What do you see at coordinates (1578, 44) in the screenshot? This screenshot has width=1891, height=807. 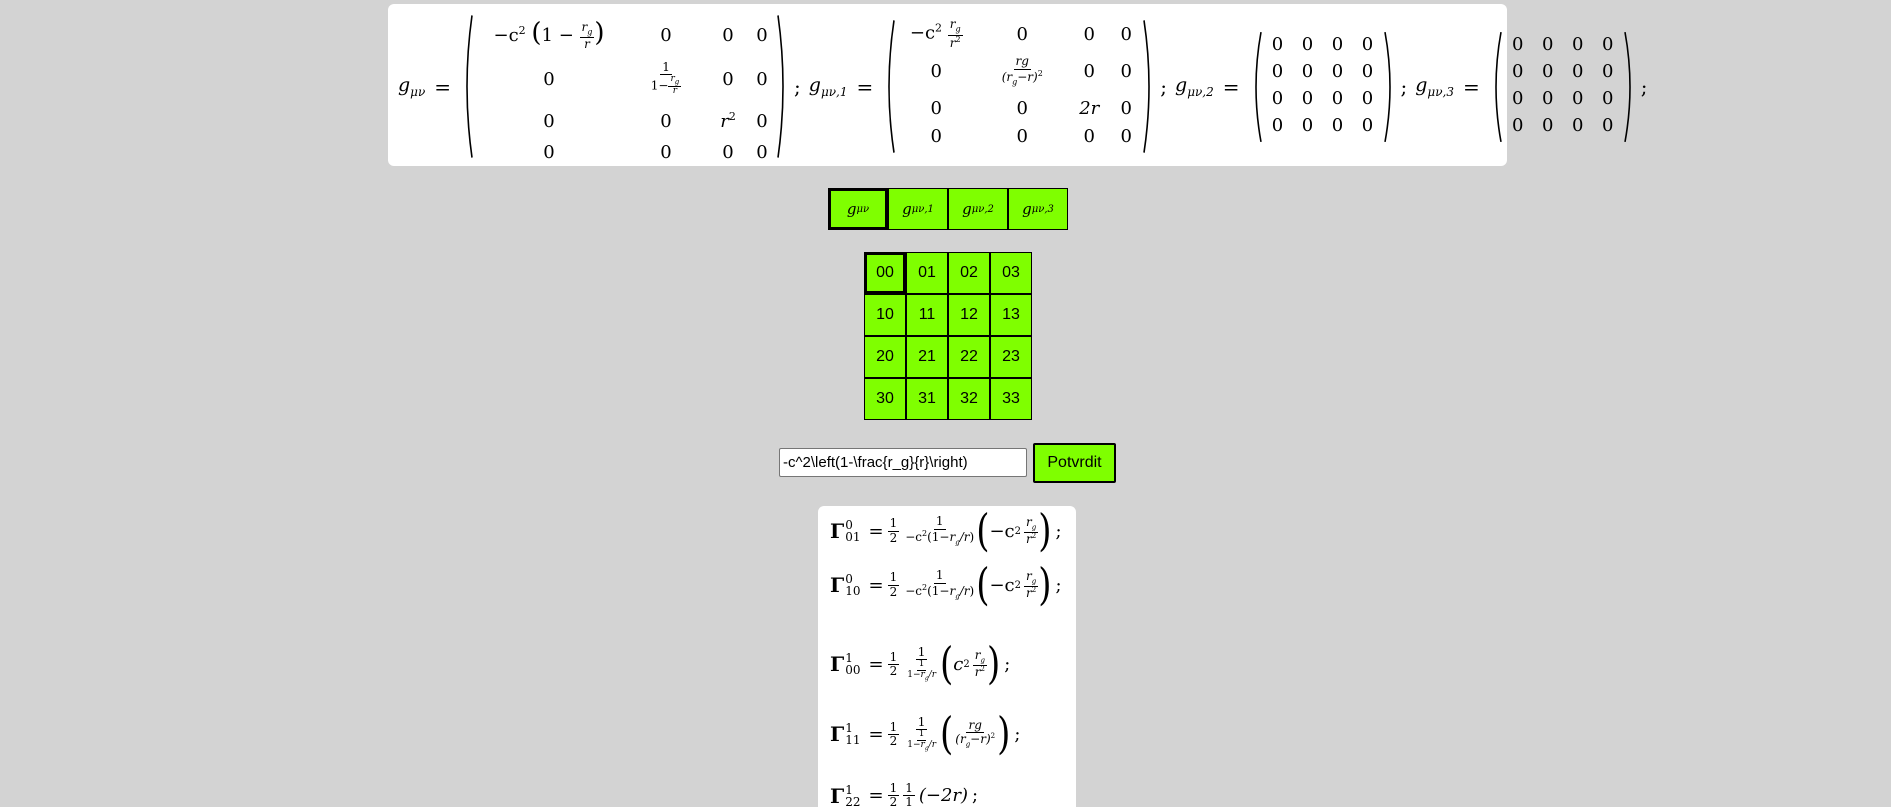 I see `g3-cell-02: 0` at bounding box center [1578, 44].